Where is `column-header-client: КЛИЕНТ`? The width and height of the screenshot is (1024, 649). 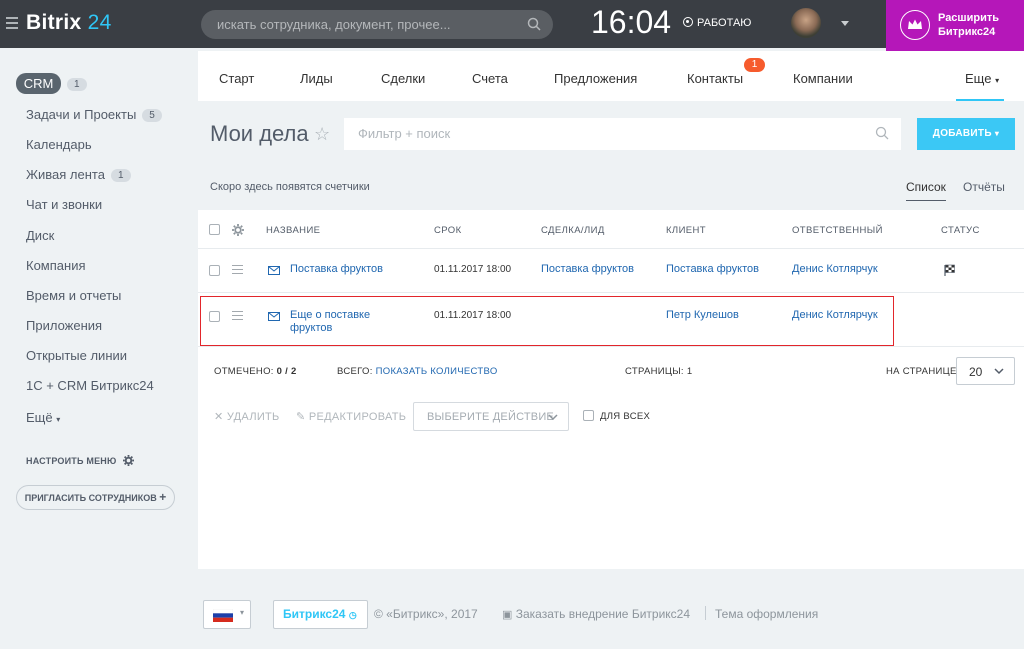 column-header-client: КЛИЕНТ is located at coordinates (686, 230).